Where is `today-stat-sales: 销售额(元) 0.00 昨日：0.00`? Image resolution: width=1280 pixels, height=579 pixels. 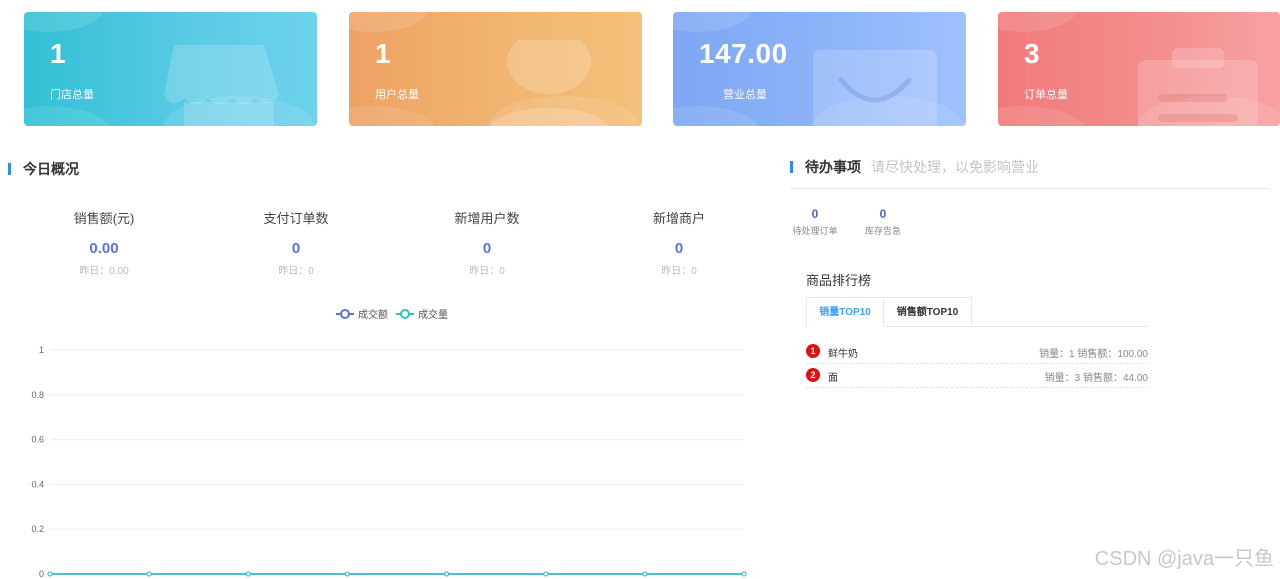 today-stat-sales: 销售额(元) 0.00 昨日：0.00 is located at coordinates (104, 242).